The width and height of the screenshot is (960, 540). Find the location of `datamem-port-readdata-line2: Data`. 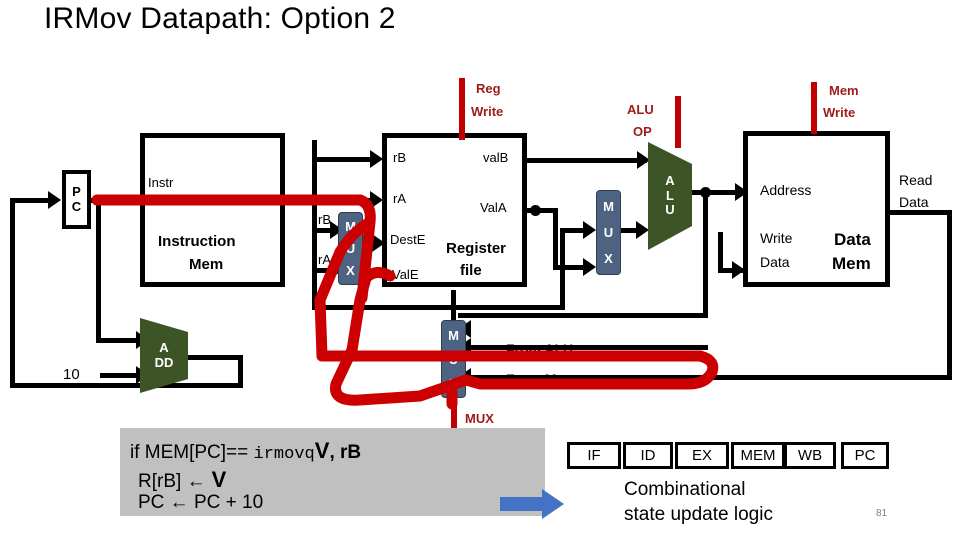

datamem-port-readdata-line2: Data is located at coordinates (914, 202).